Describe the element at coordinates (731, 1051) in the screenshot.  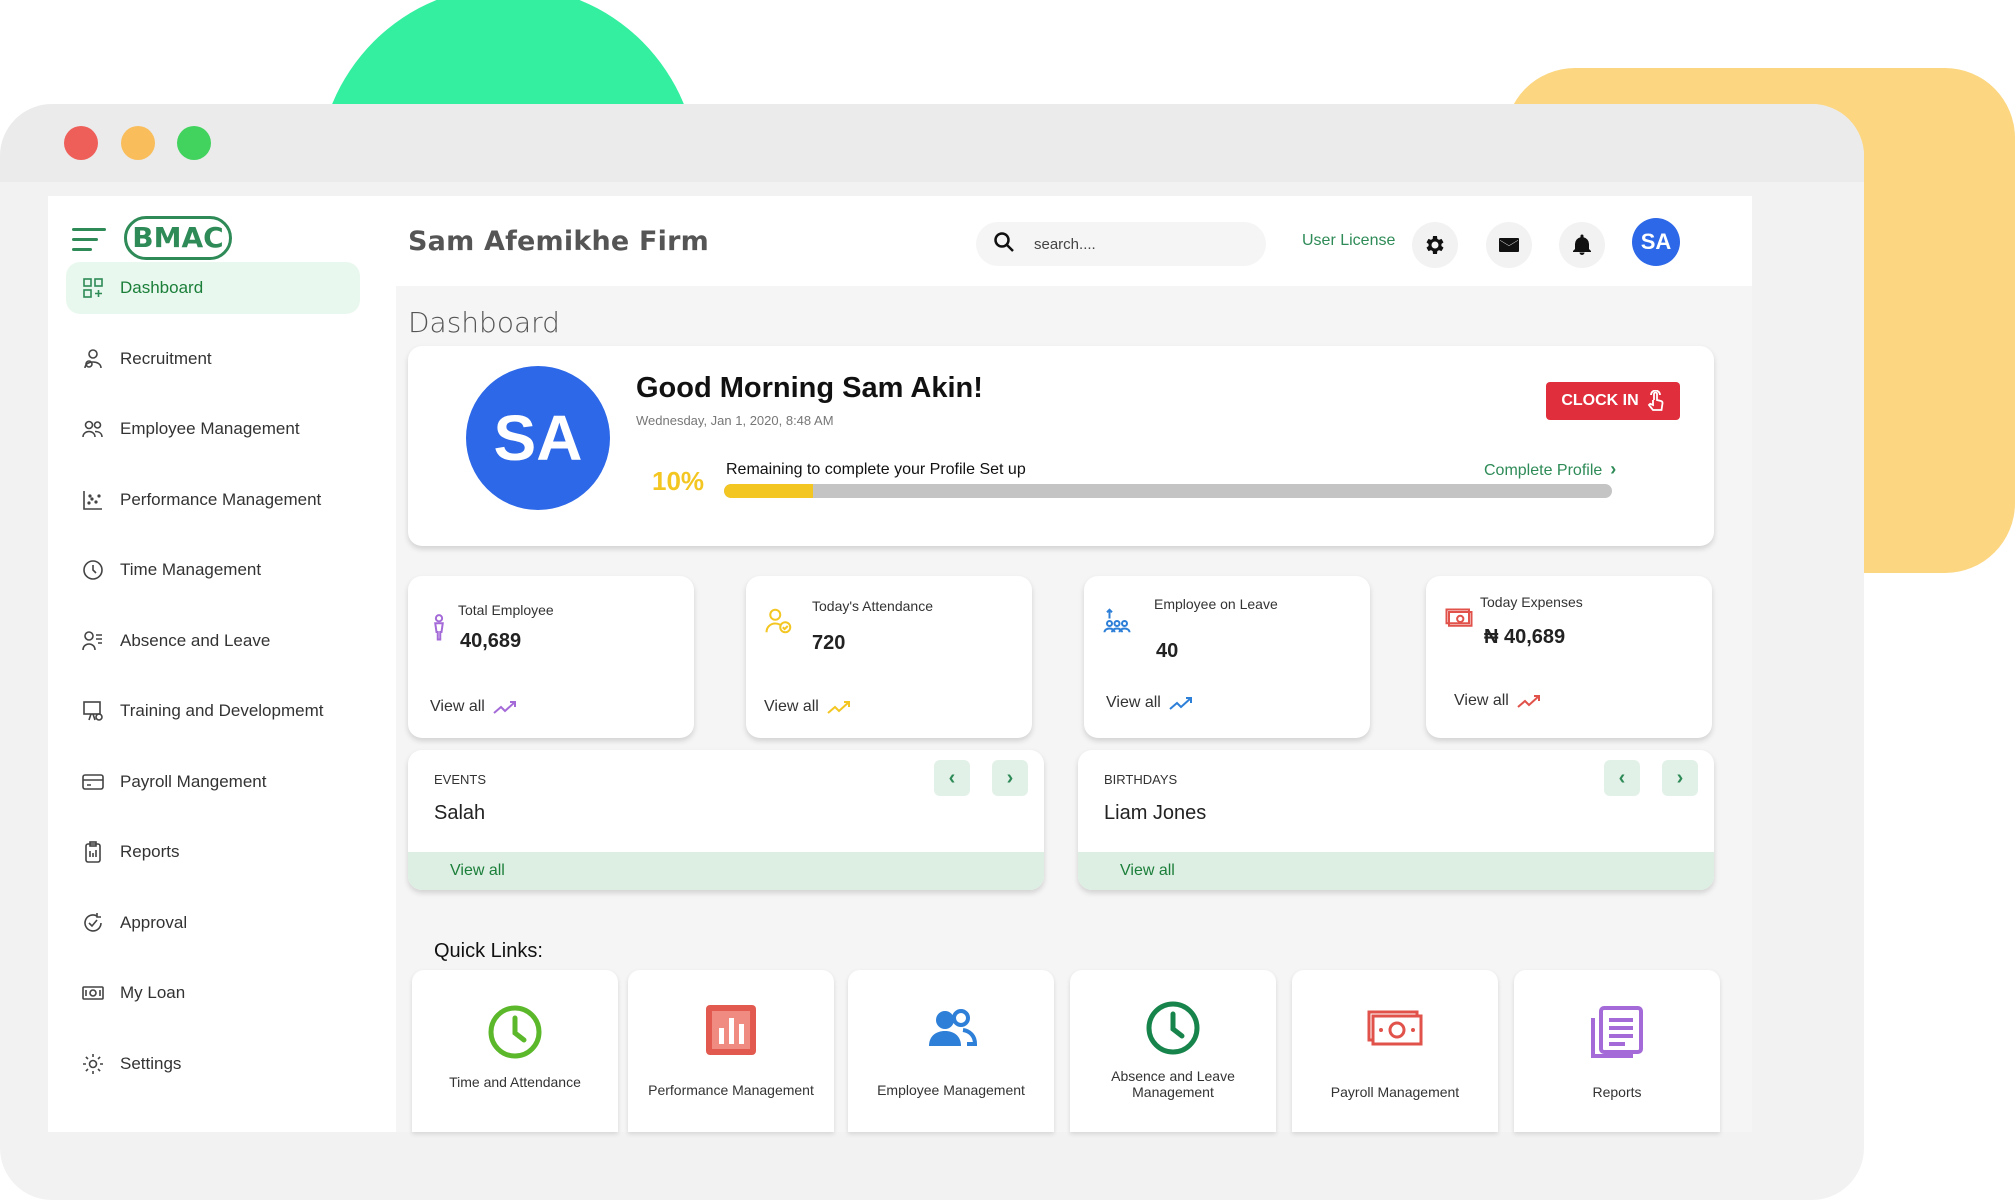
I see `quick-link-performance-management: Performance Management` at that location.